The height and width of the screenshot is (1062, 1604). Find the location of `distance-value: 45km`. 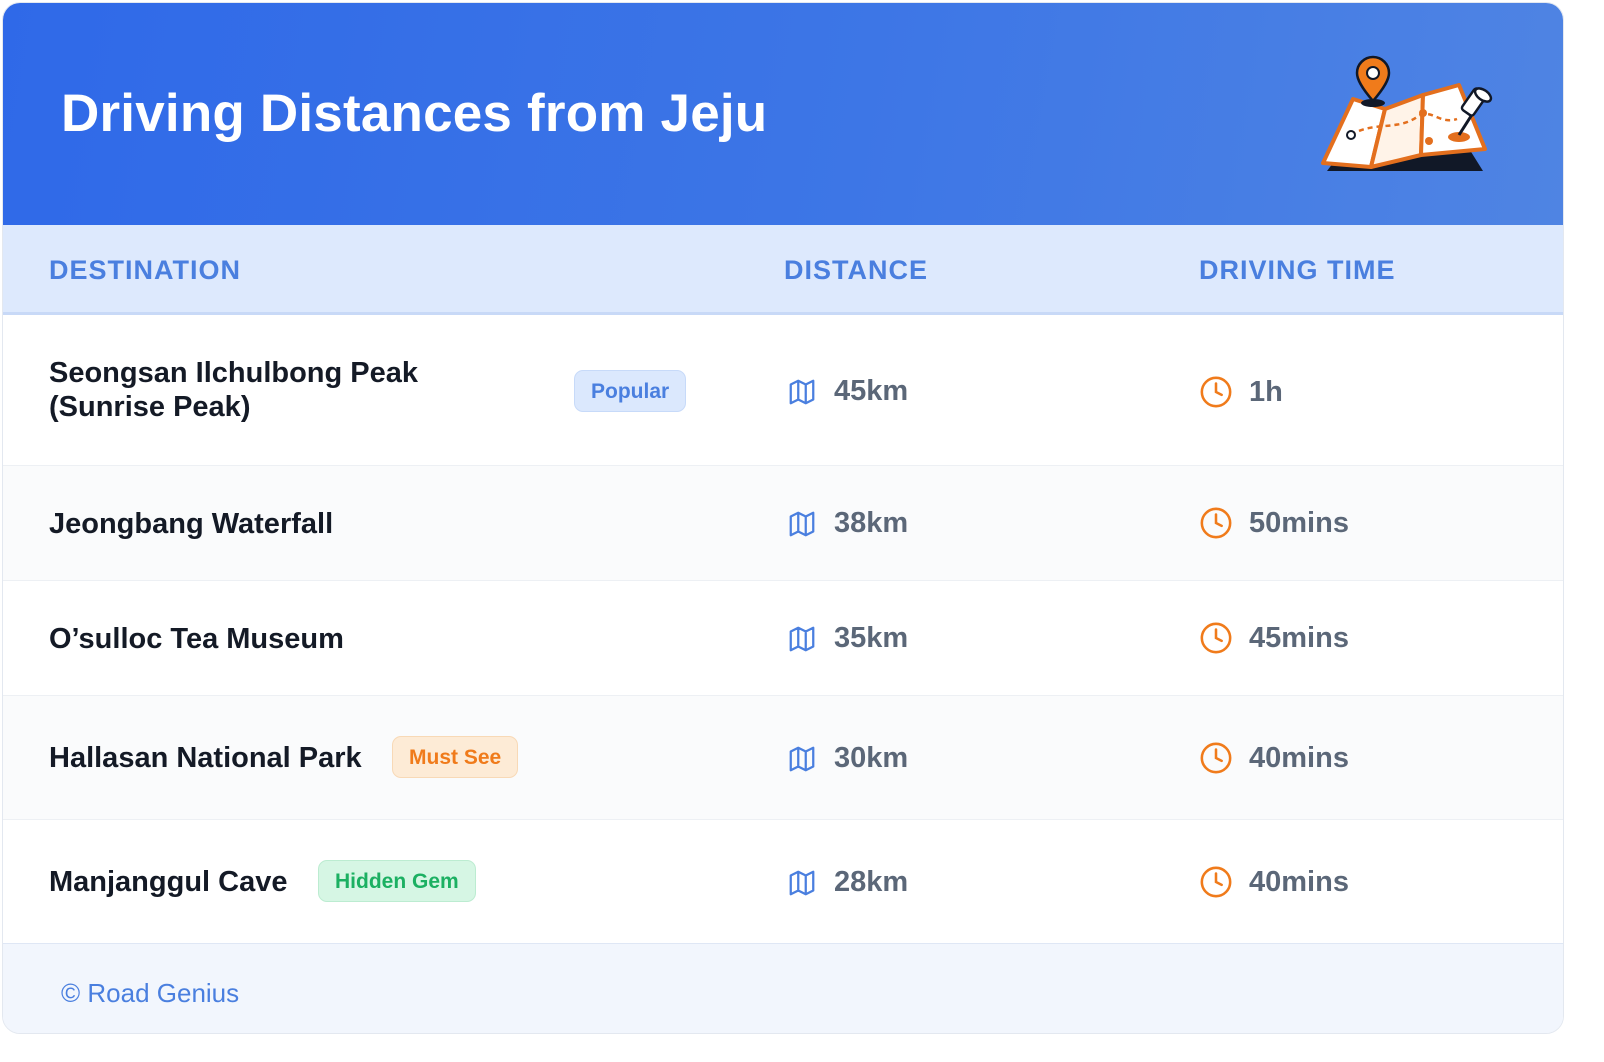

distance-value: 45km is located at coordinates (871, 391).